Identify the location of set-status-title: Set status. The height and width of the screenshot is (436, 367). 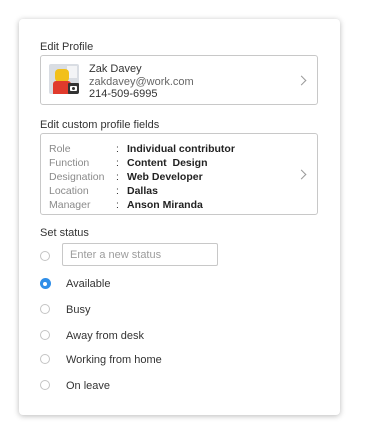
(64, 233).